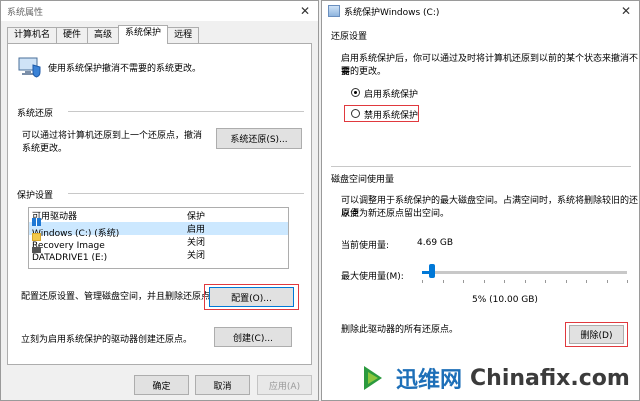  What do you see at coordinates (159, 11) in the screenshot?
I see `system-properties-titlebar: 系统属性 ✕` at bounding box center [159, 11].